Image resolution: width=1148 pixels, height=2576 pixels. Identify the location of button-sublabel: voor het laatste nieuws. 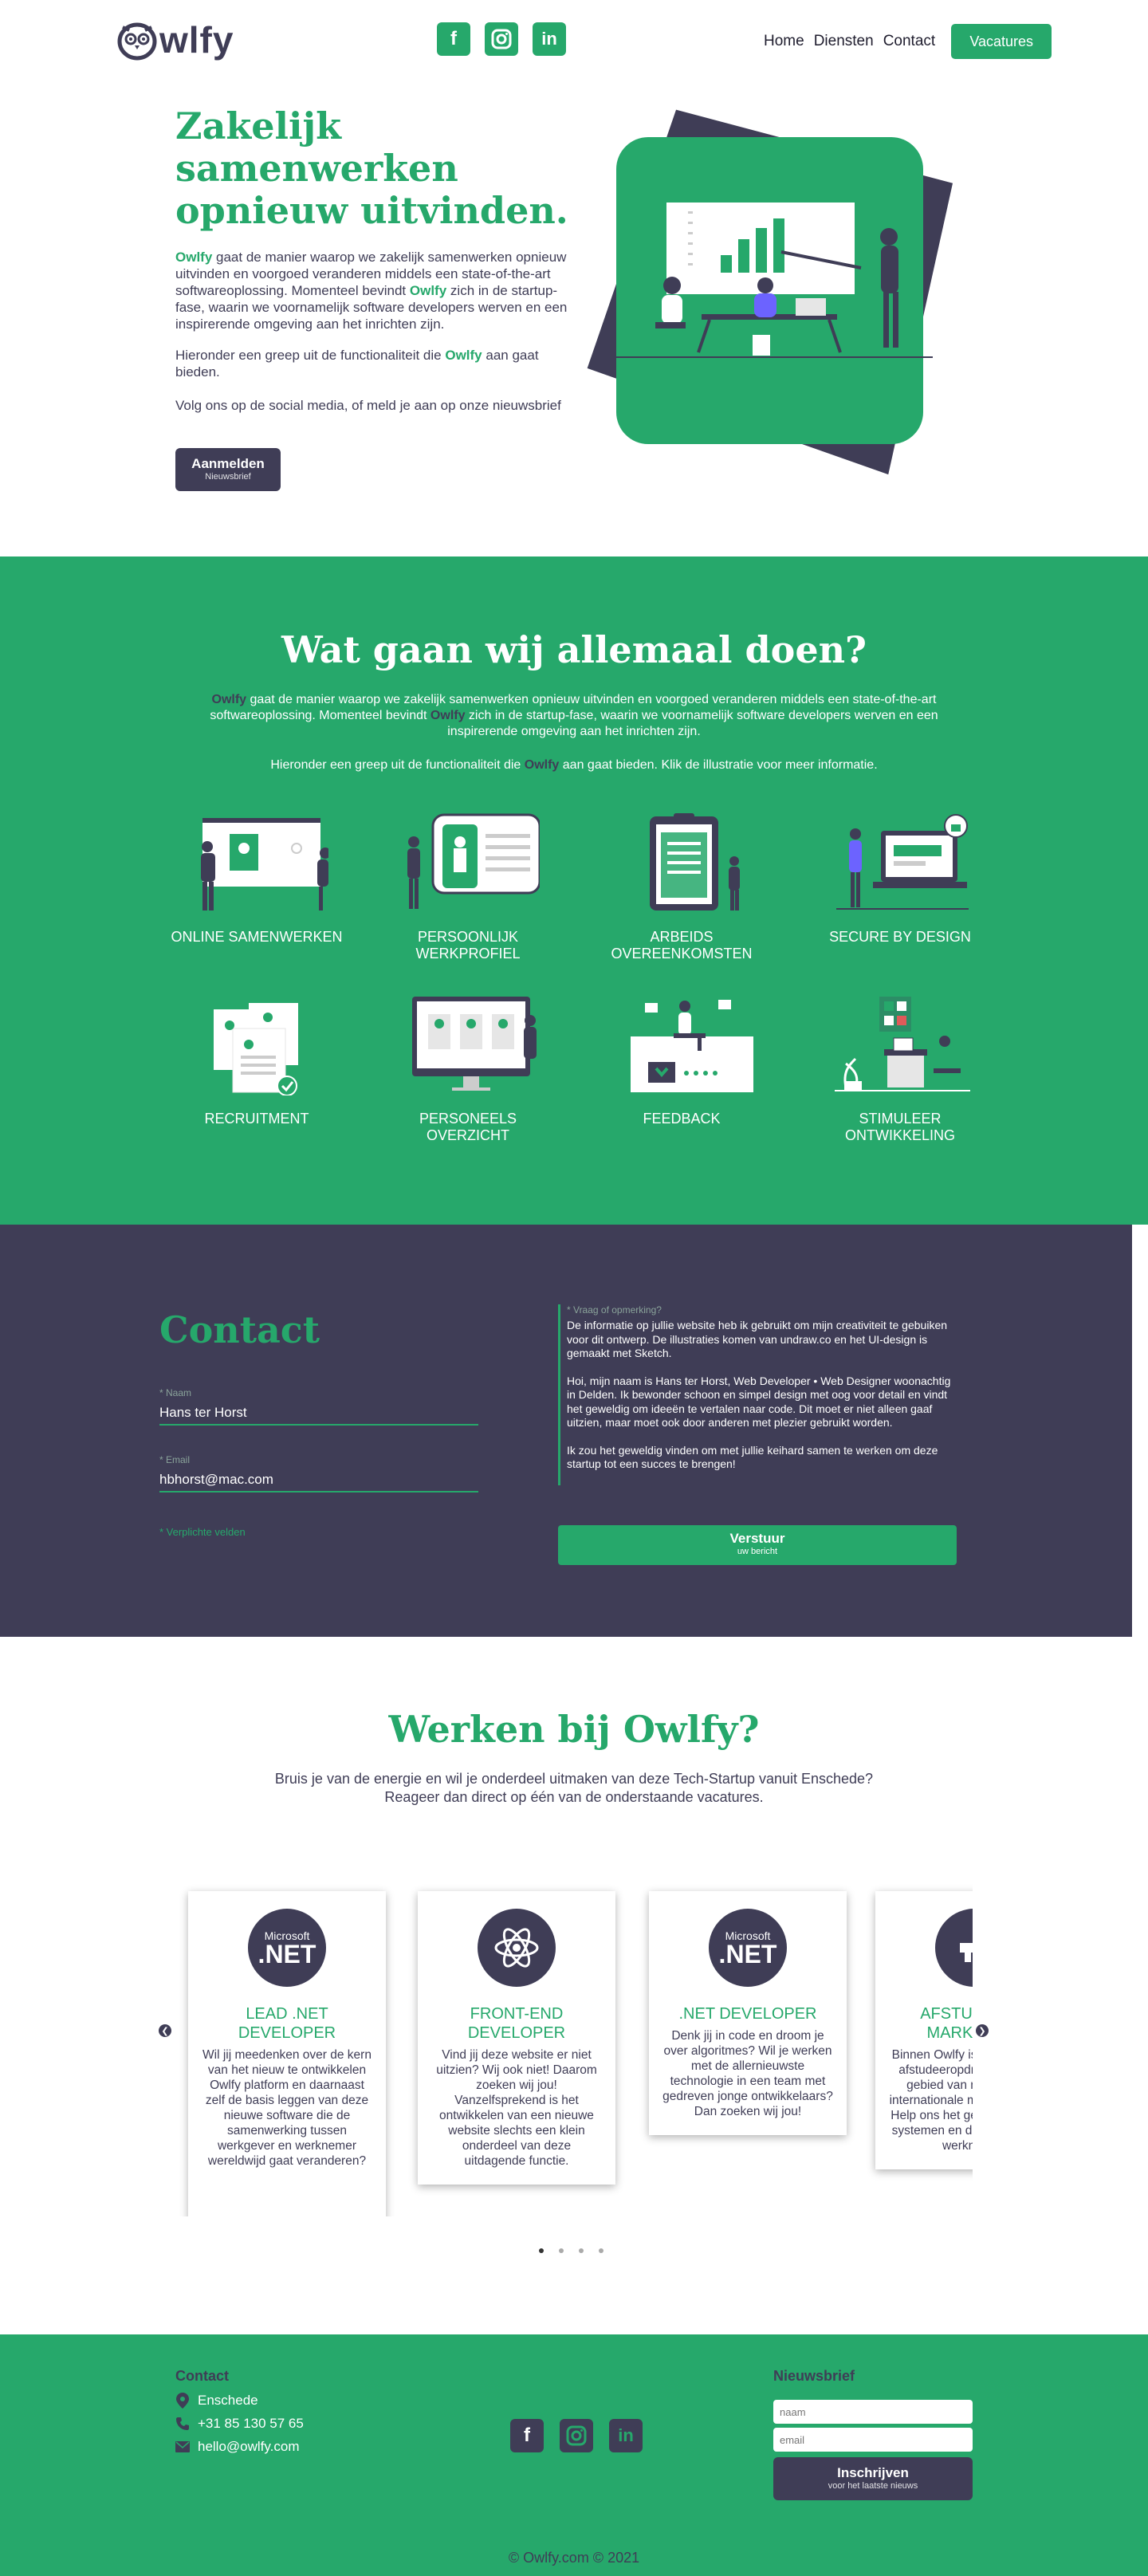
(873, 2486).